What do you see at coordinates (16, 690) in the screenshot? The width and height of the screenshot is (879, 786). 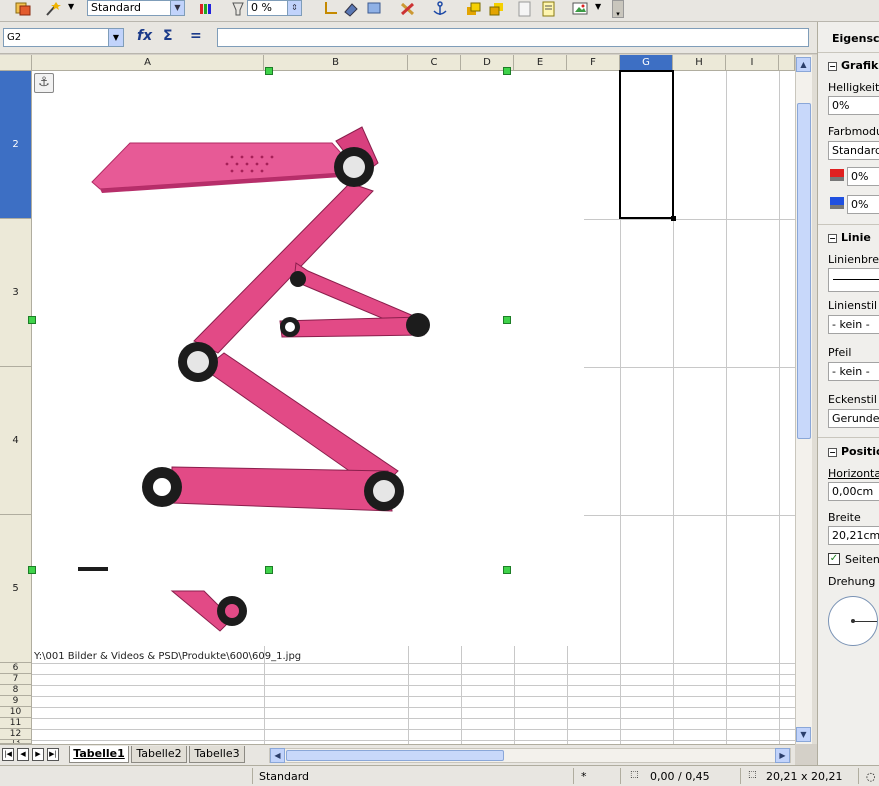 I see `row-header-8: 8` at bounding box center [16, 690].